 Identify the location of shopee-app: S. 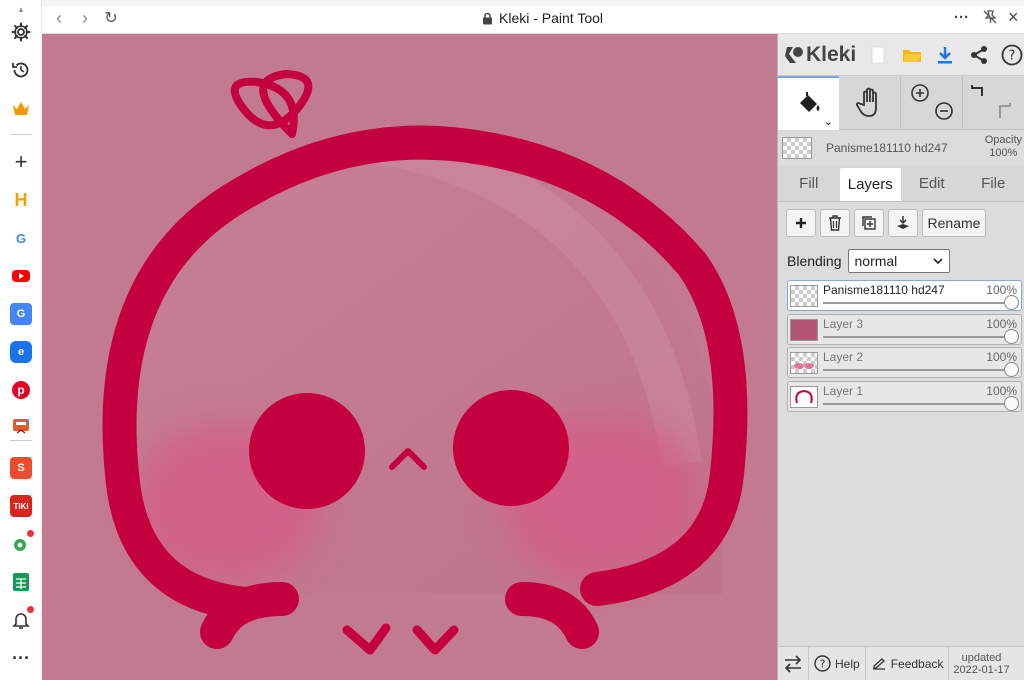
(21, 468).